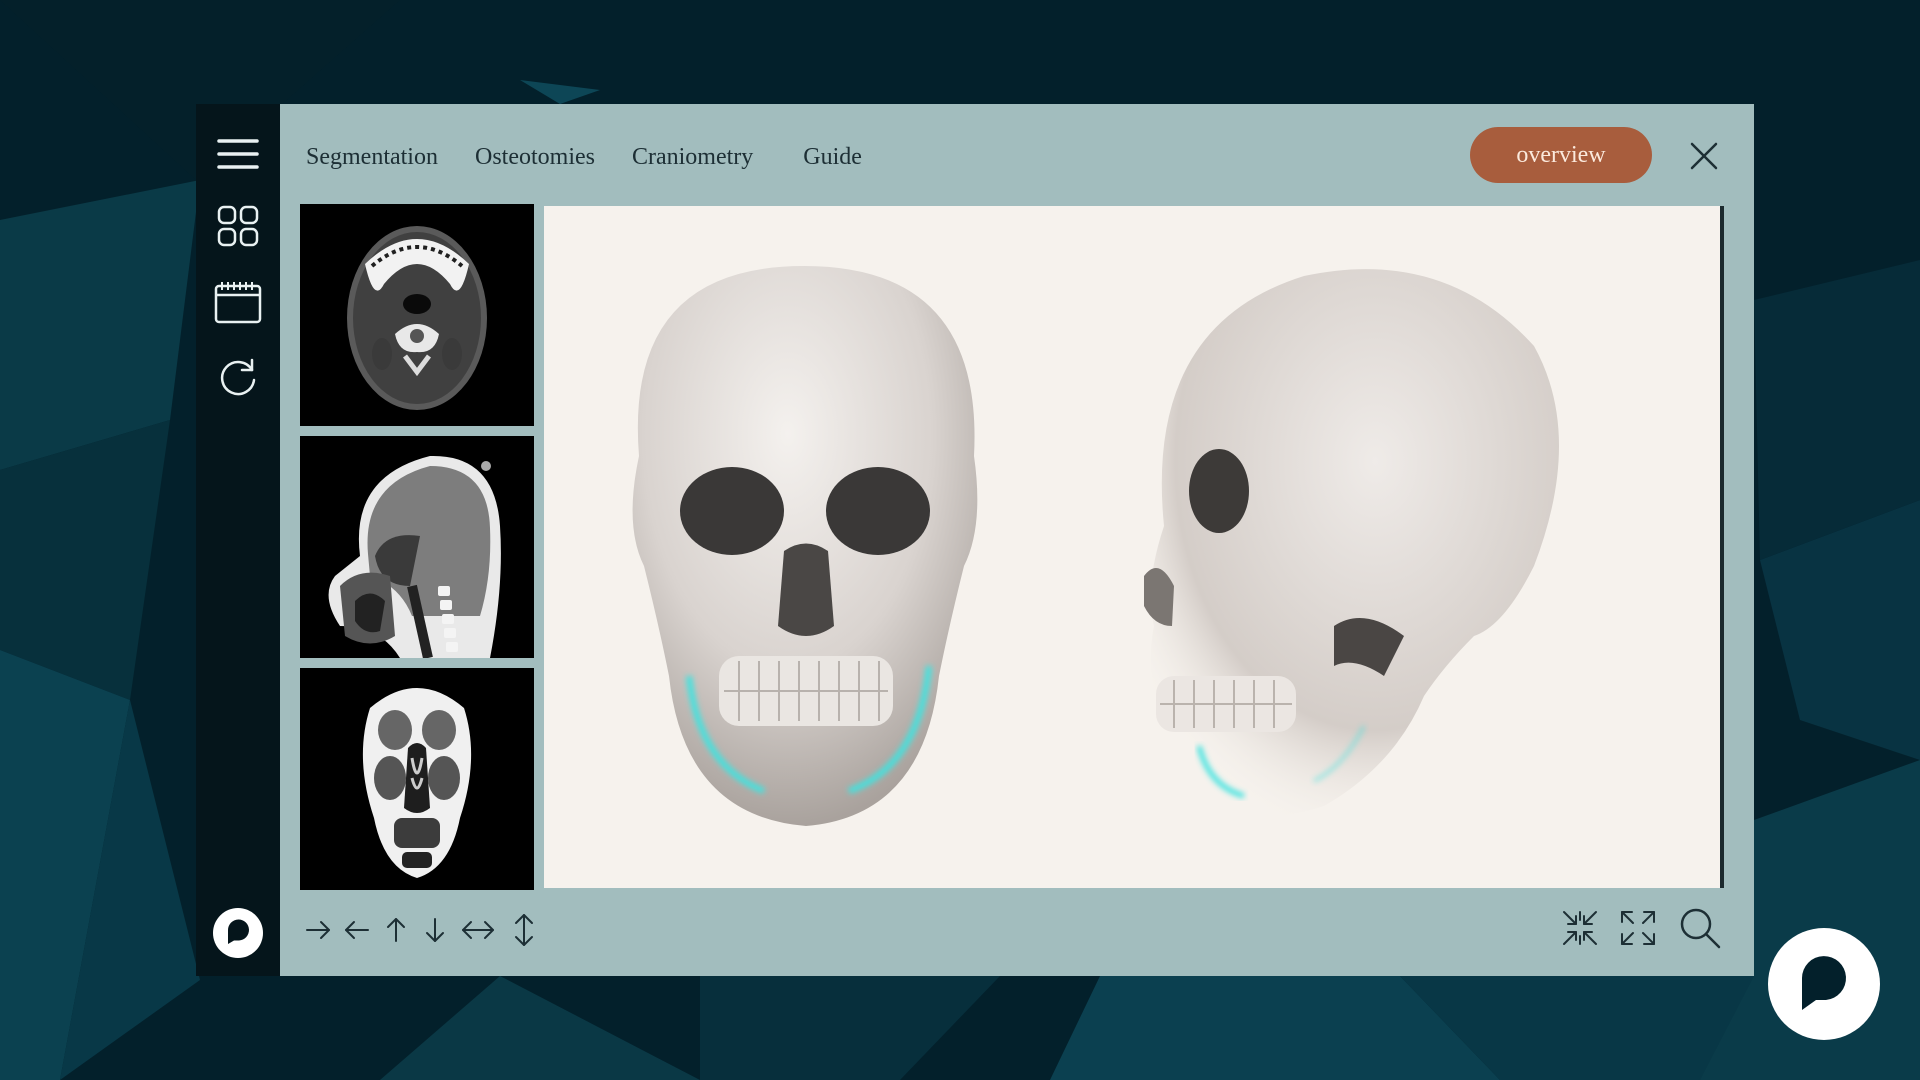  Describe the element at coordinates (1704, 156) in the screenshot. I see `close-icon` at that location.